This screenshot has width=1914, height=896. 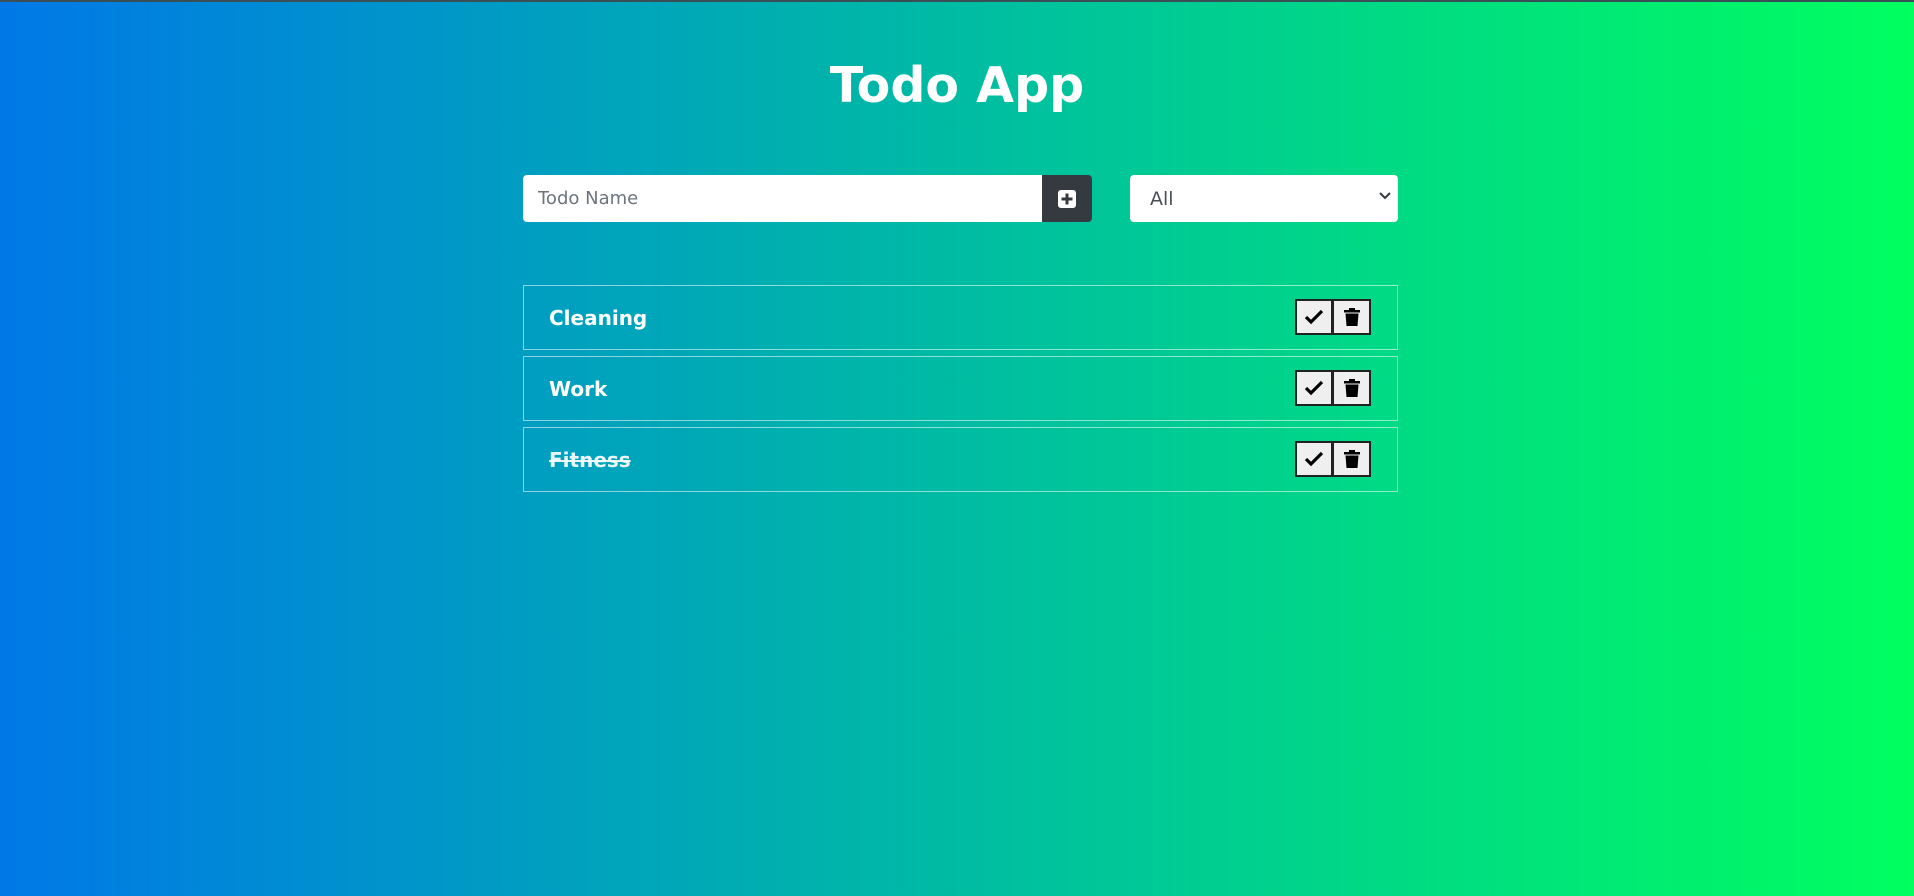 What do you see at coordinates (960, 388) in the screenshot?
I see `todo-item: Work` at bounding box center [960, 388].